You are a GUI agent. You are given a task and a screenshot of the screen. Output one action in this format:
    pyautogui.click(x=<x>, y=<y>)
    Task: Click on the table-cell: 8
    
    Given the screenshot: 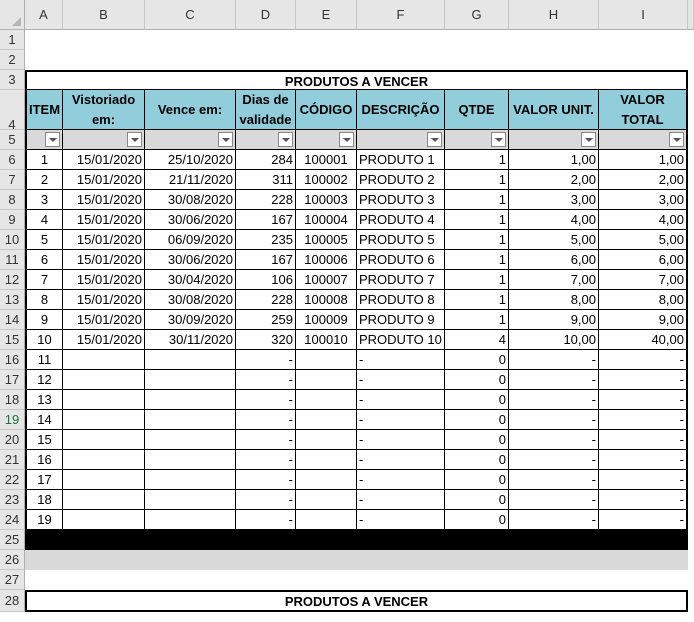 What is the action you would take?
    pyautogui.click(x=44, y=300)
    